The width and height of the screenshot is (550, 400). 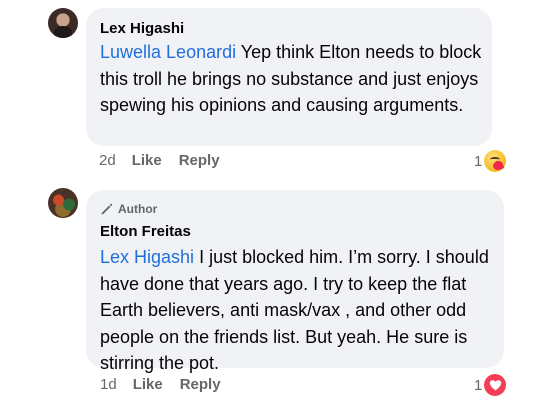 What do you see at coordinates (147, 257) in the screenshot?
I see `mention-link: Lex Higashi` at bounding box center [147, 257].